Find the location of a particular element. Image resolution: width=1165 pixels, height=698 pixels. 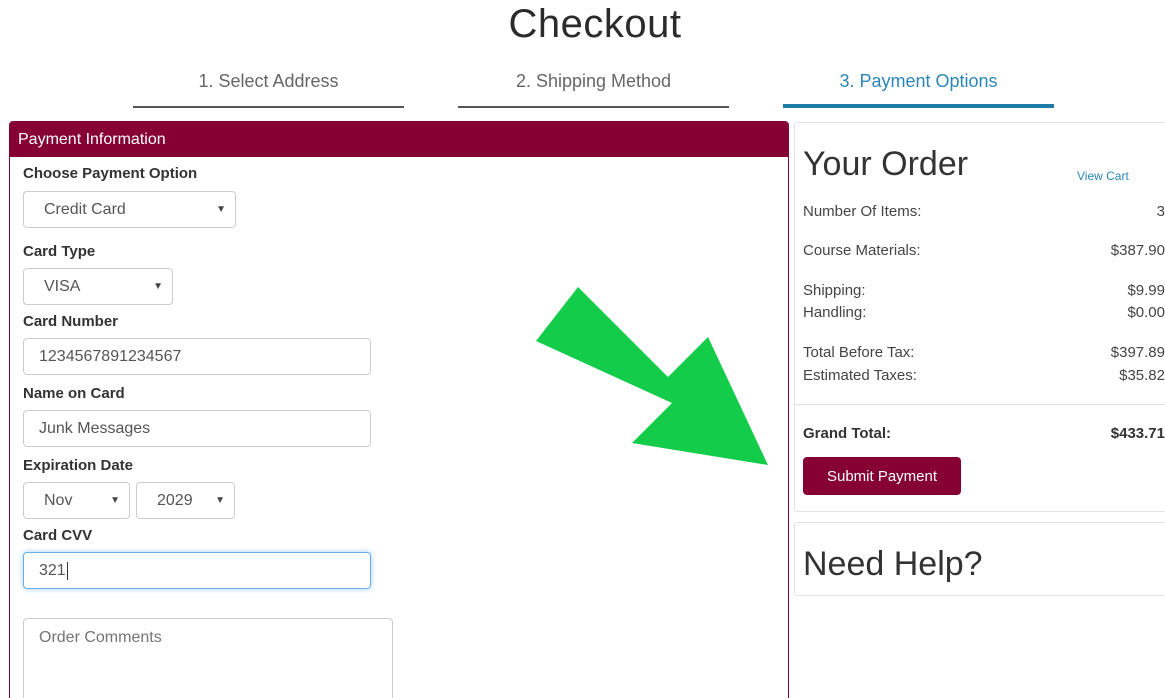

card-type-label: Card Type is located at coordinates (59, 251).